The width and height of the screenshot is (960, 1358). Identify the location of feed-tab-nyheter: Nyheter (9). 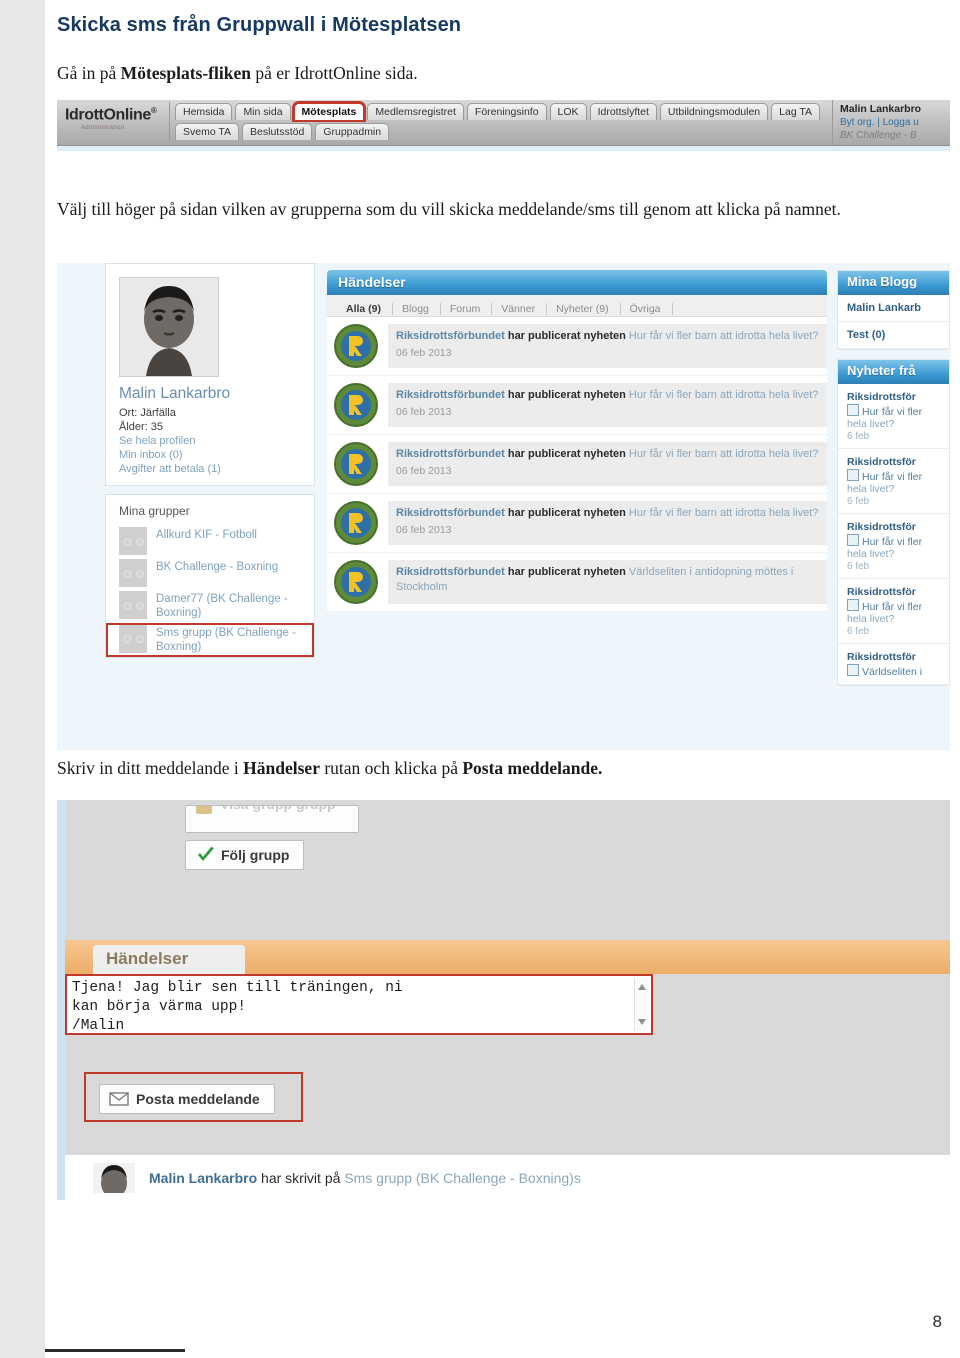
(584, 309).